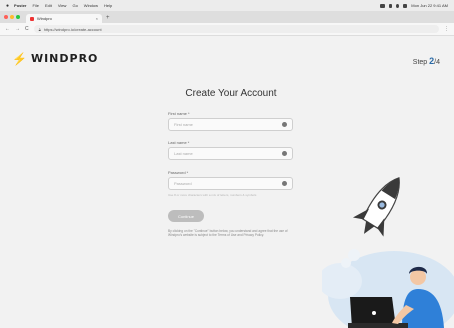 Image resolution: width=454 pixels, height=328 pixels. I want to click on page-title: Create Your Account, so click(231, 93).